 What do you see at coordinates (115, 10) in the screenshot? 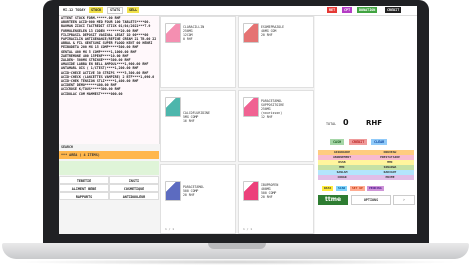
I see `tab-stats: STATS` at bounding box center [115, 10].